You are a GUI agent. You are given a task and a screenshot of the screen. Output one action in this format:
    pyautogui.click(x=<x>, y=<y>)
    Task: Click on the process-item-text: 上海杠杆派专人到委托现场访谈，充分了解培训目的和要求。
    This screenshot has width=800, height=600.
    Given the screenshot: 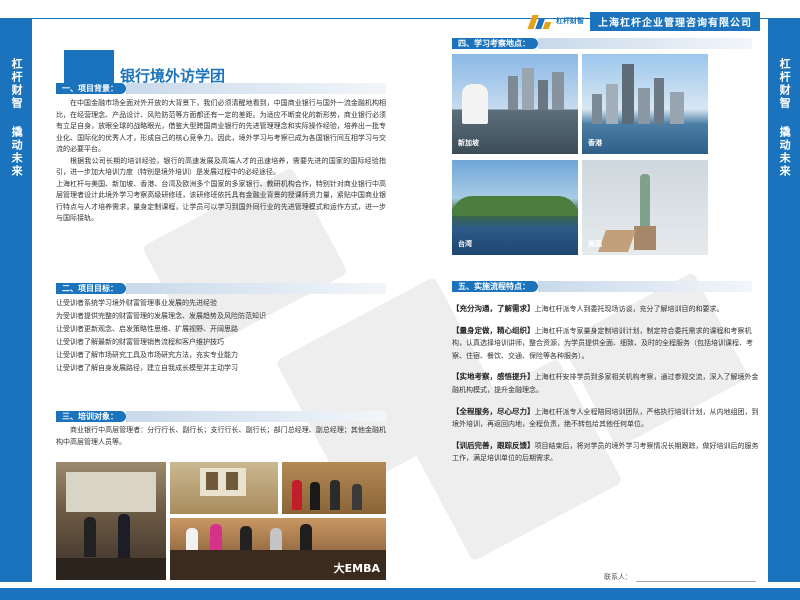 What is the action you would take?
    pyautogui.click(x=629, y=309)
    